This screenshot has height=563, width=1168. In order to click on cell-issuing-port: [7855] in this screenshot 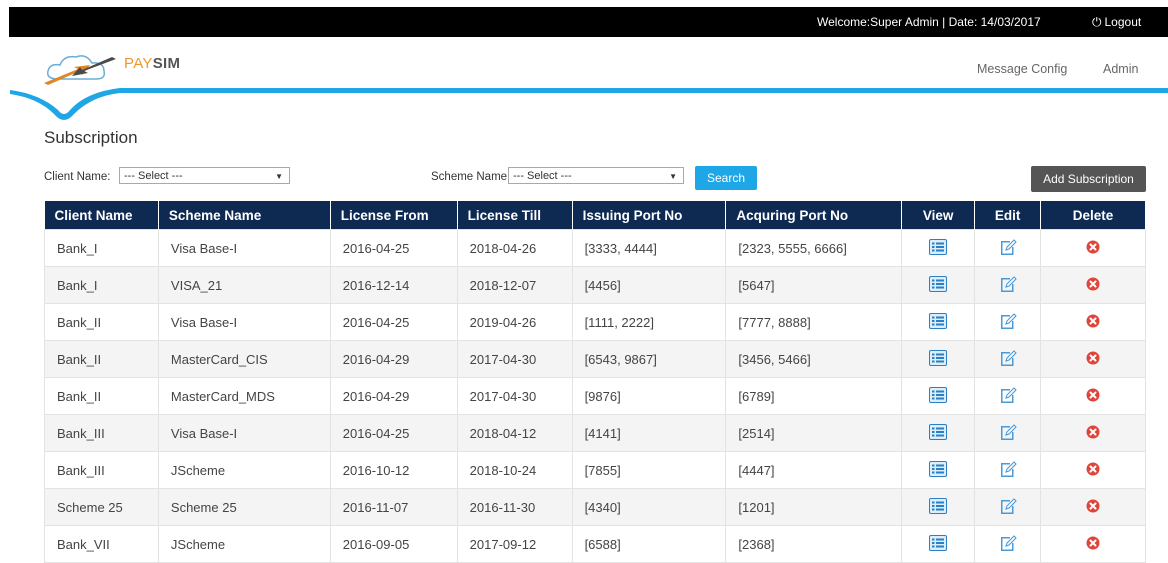, I will do `click(649, 470)`.